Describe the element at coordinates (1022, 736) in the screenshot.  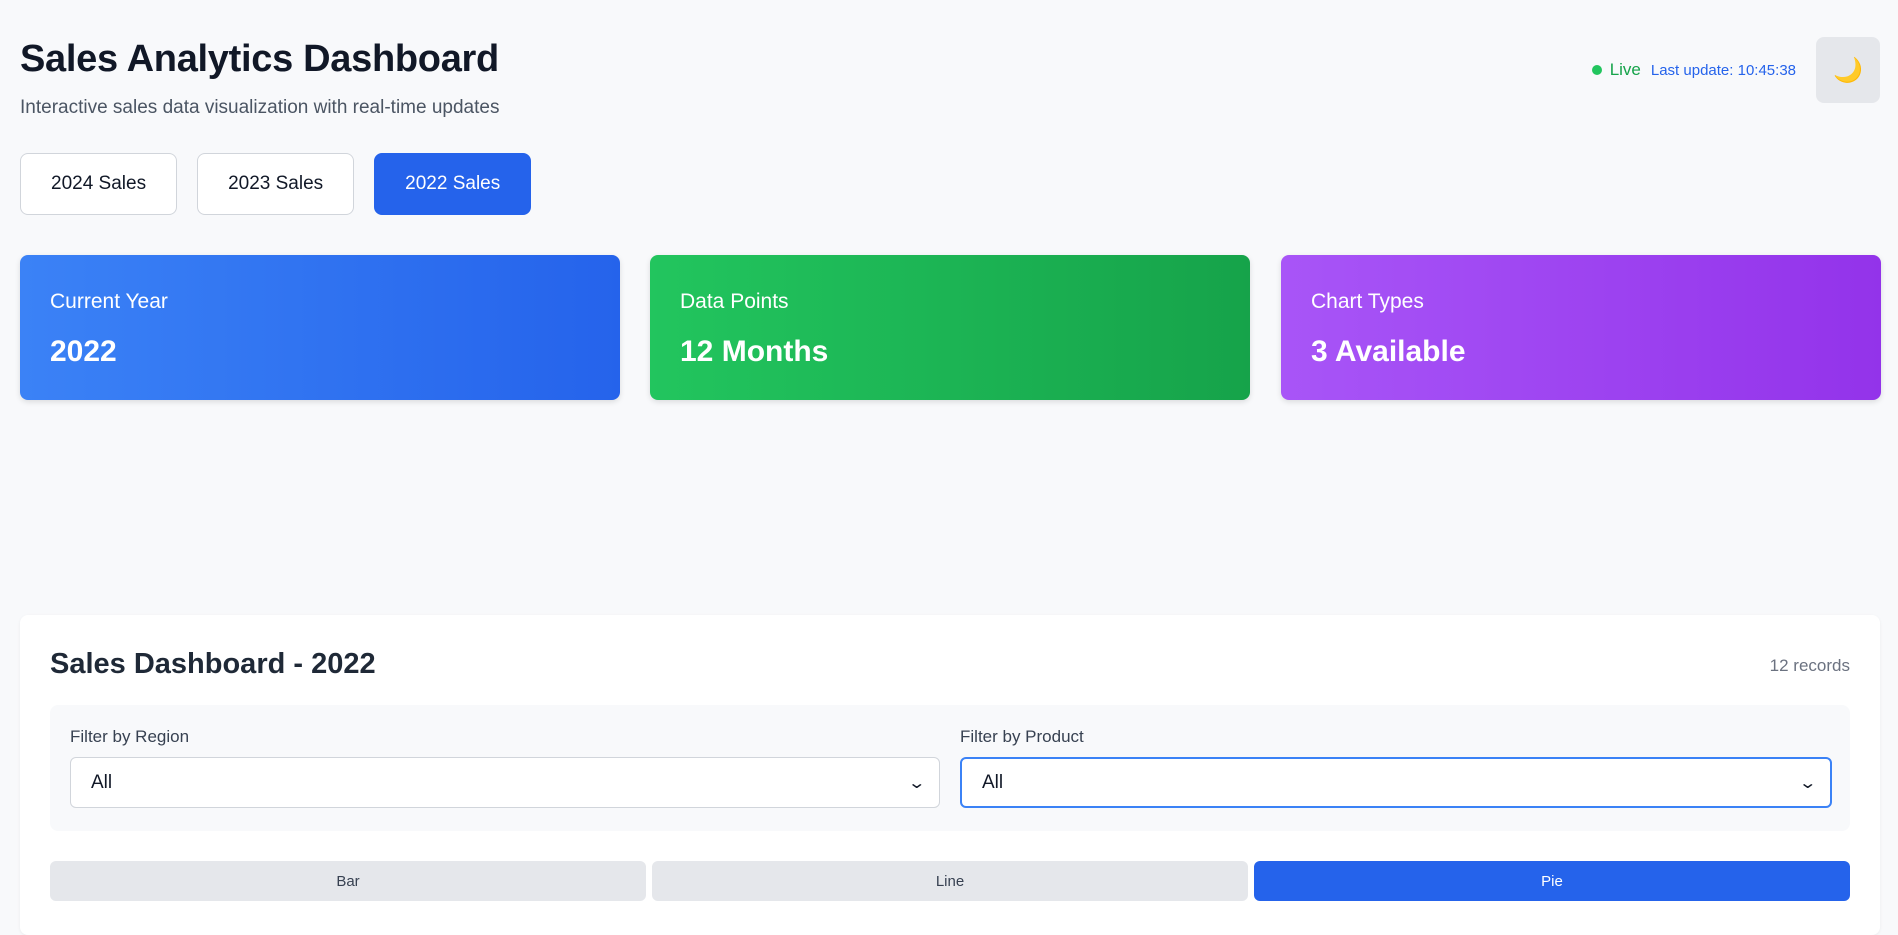
I see `product-filter-label: Filter by Product` at that location.